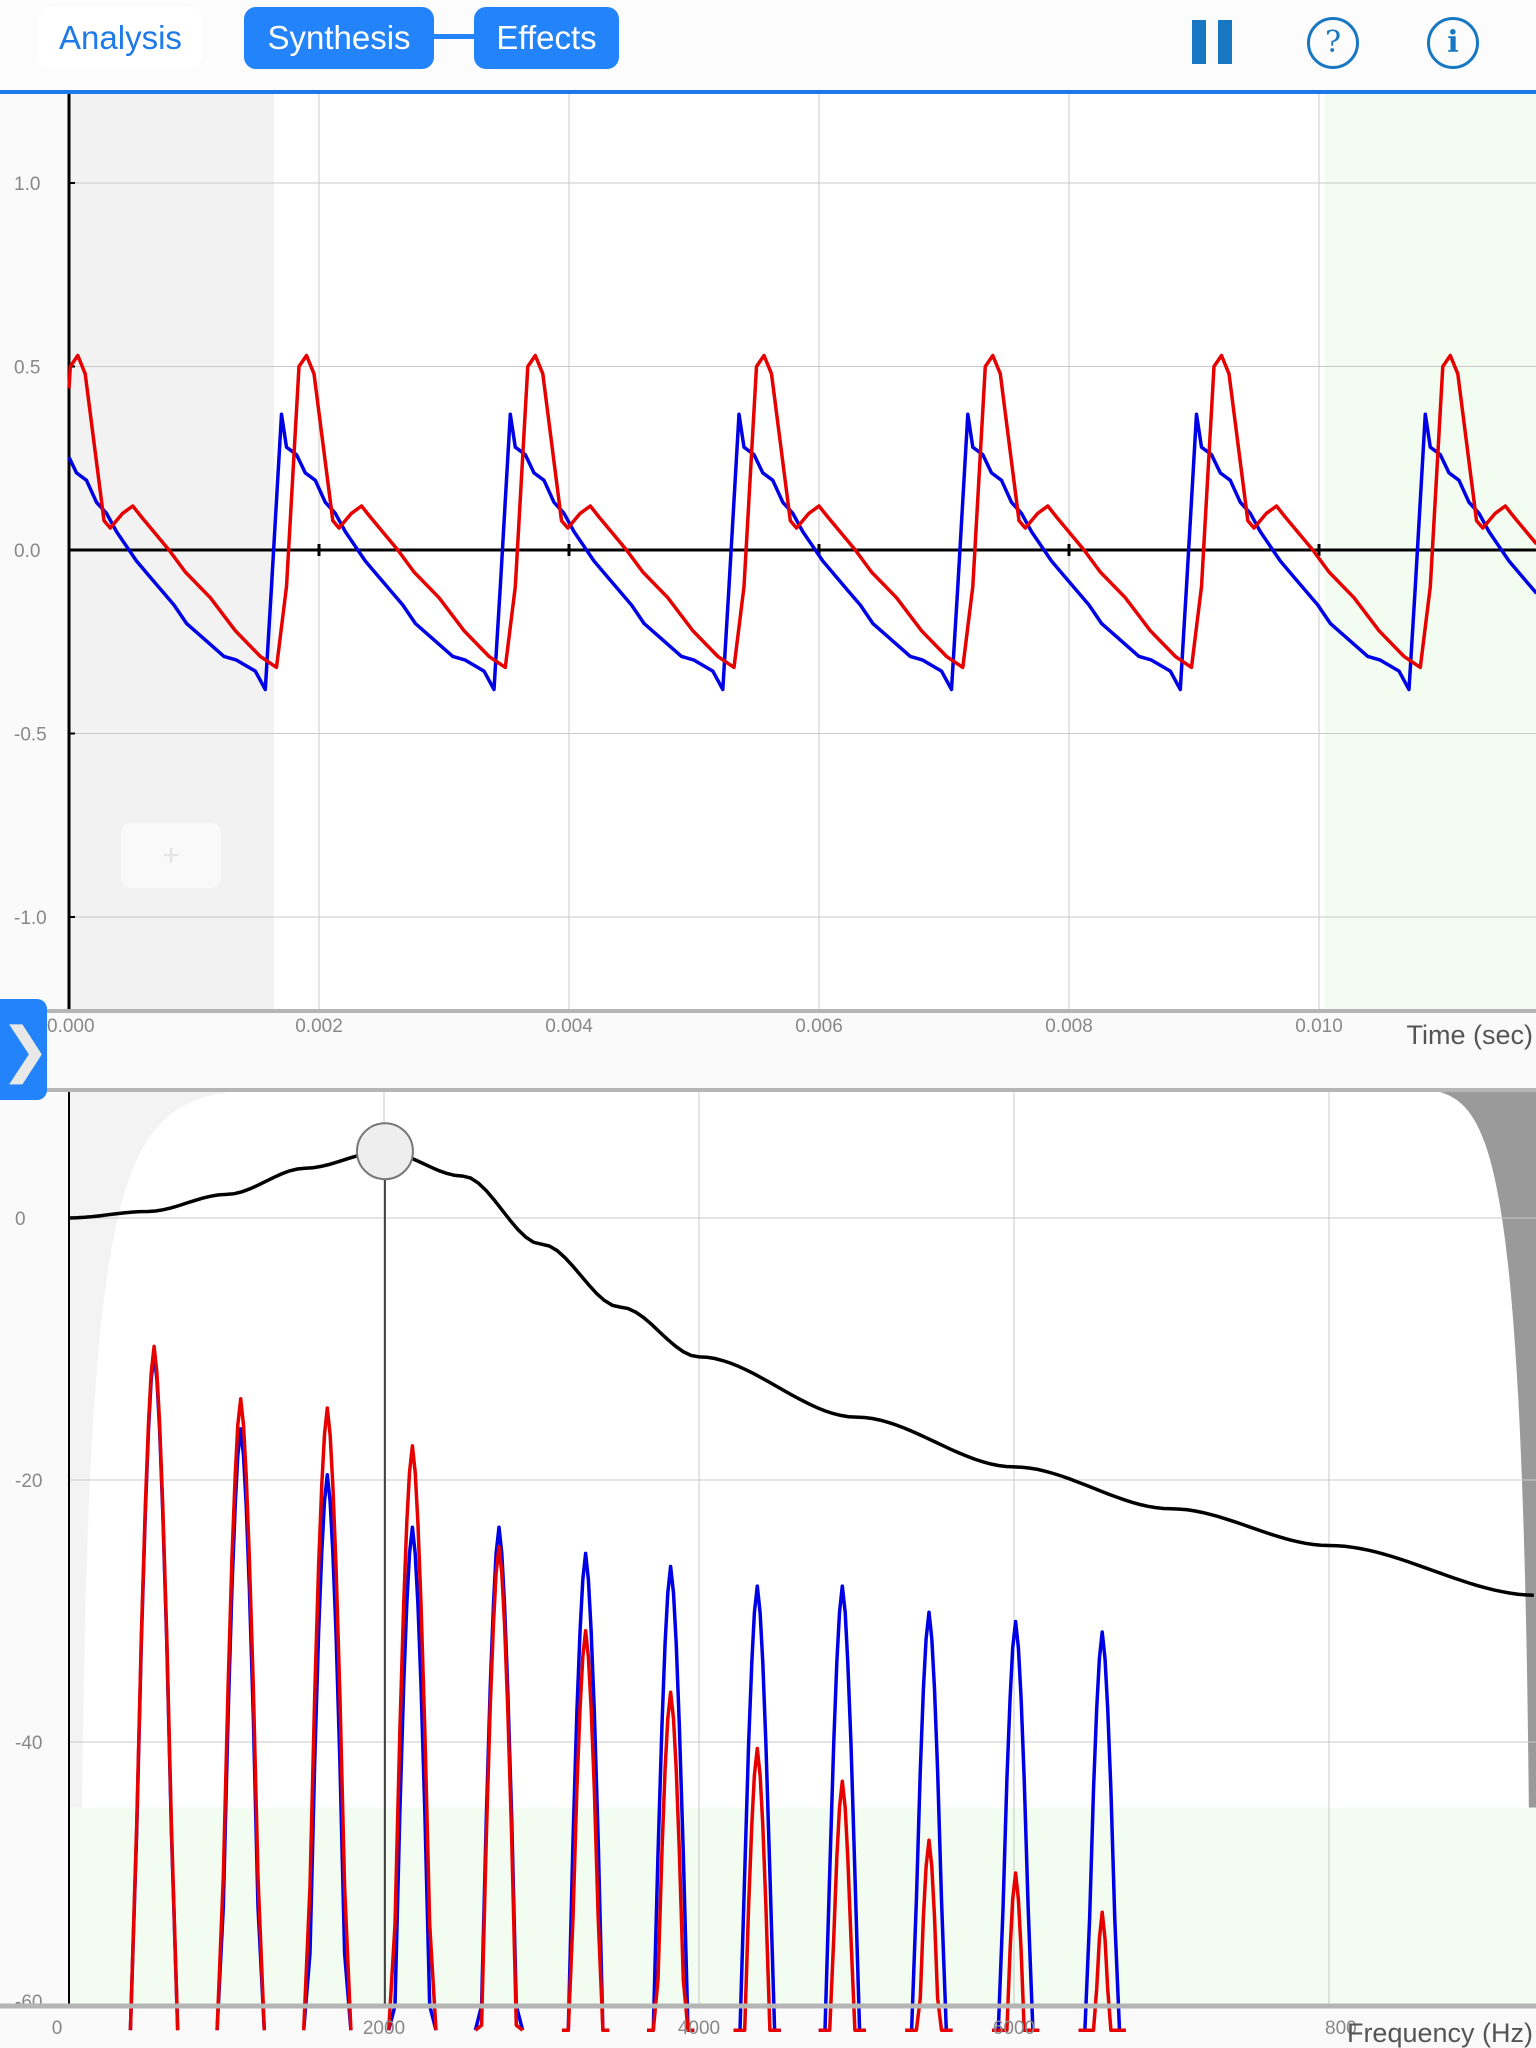  I want to click on time-axis-label: Time (sec), so click(1470, 1035).